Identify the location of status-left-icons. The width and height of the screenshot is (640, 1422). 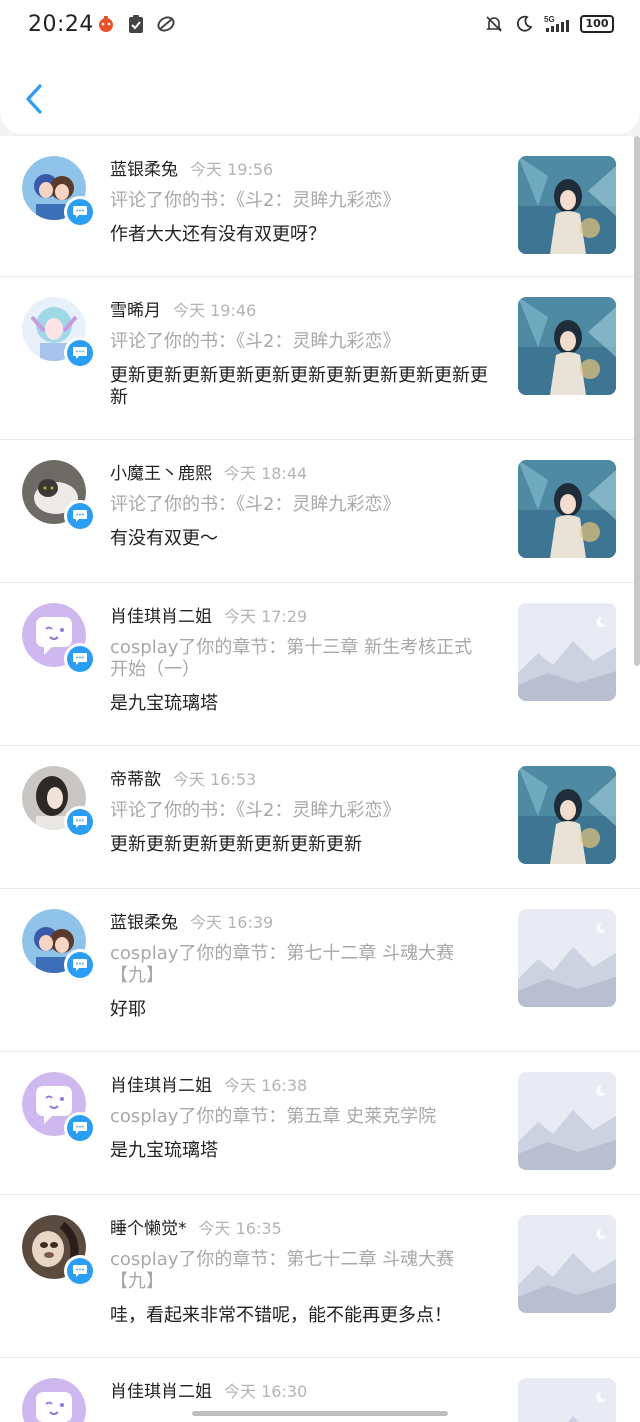
(136, 24).